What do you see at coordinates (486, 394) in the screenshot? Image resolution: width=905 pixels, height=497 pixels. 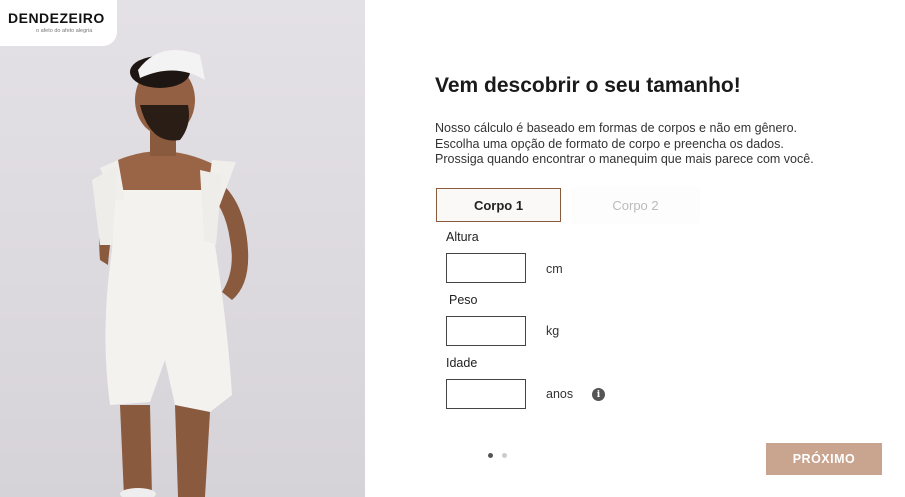 I see `age-input` at bounding box center [486, 394].